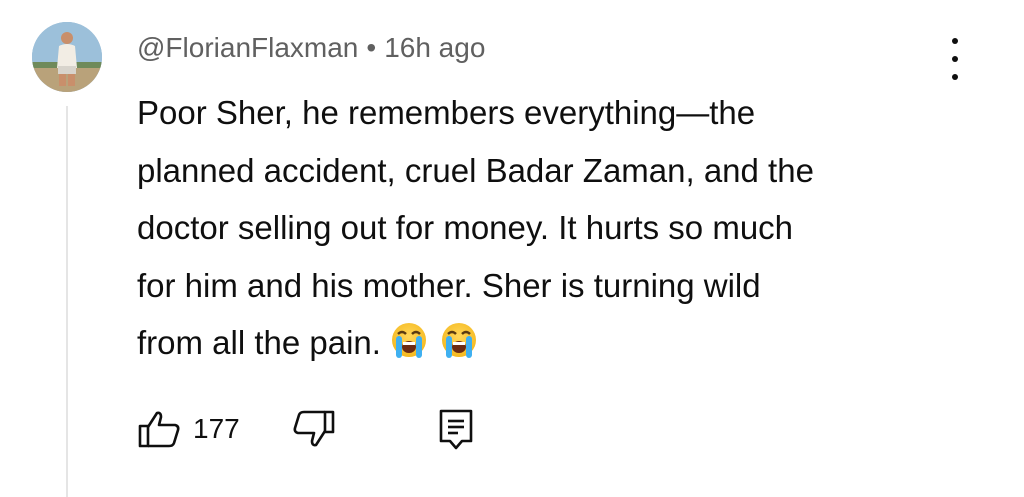 The height and width of the screenshot is (497, 1024). I want to click on comment-header: @FlorianFlaxman • 16h ago, so click(311, 48).